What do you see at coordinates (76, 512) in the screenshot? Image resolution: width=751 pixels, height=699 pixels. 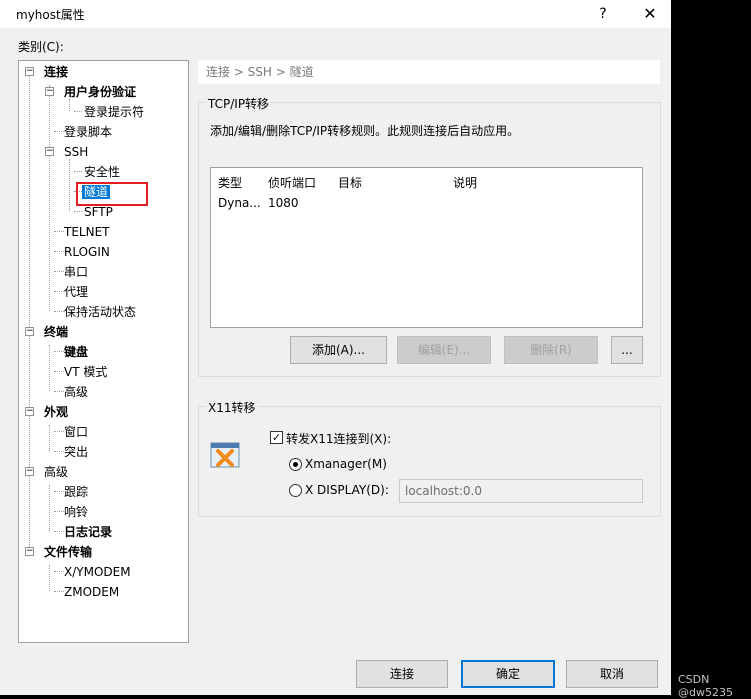 I see `tree-item-bell: 响铃` at bounding box center [76, 512].